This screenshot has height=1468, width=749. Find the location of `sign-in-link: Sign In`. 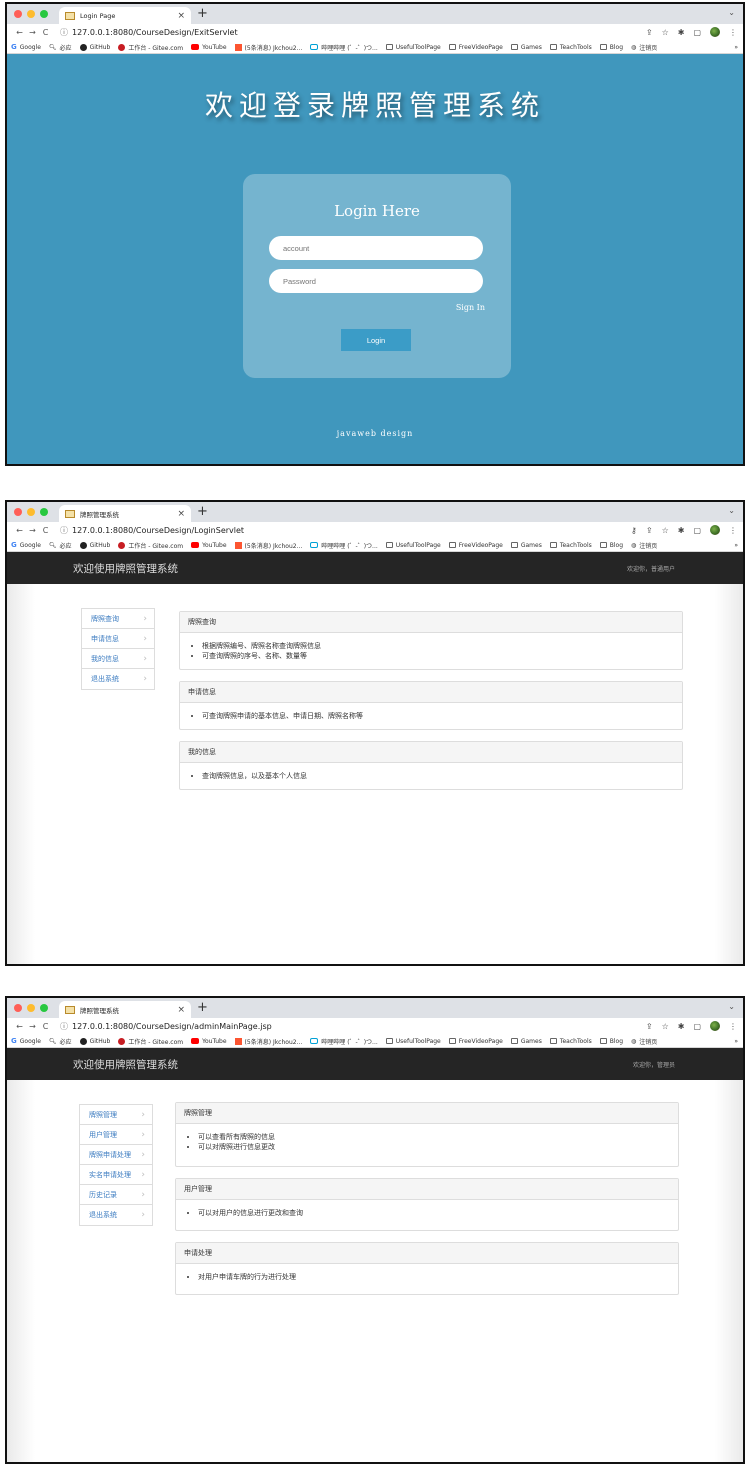

sign-in-link: Sign In is located at coordinates (470, 307).